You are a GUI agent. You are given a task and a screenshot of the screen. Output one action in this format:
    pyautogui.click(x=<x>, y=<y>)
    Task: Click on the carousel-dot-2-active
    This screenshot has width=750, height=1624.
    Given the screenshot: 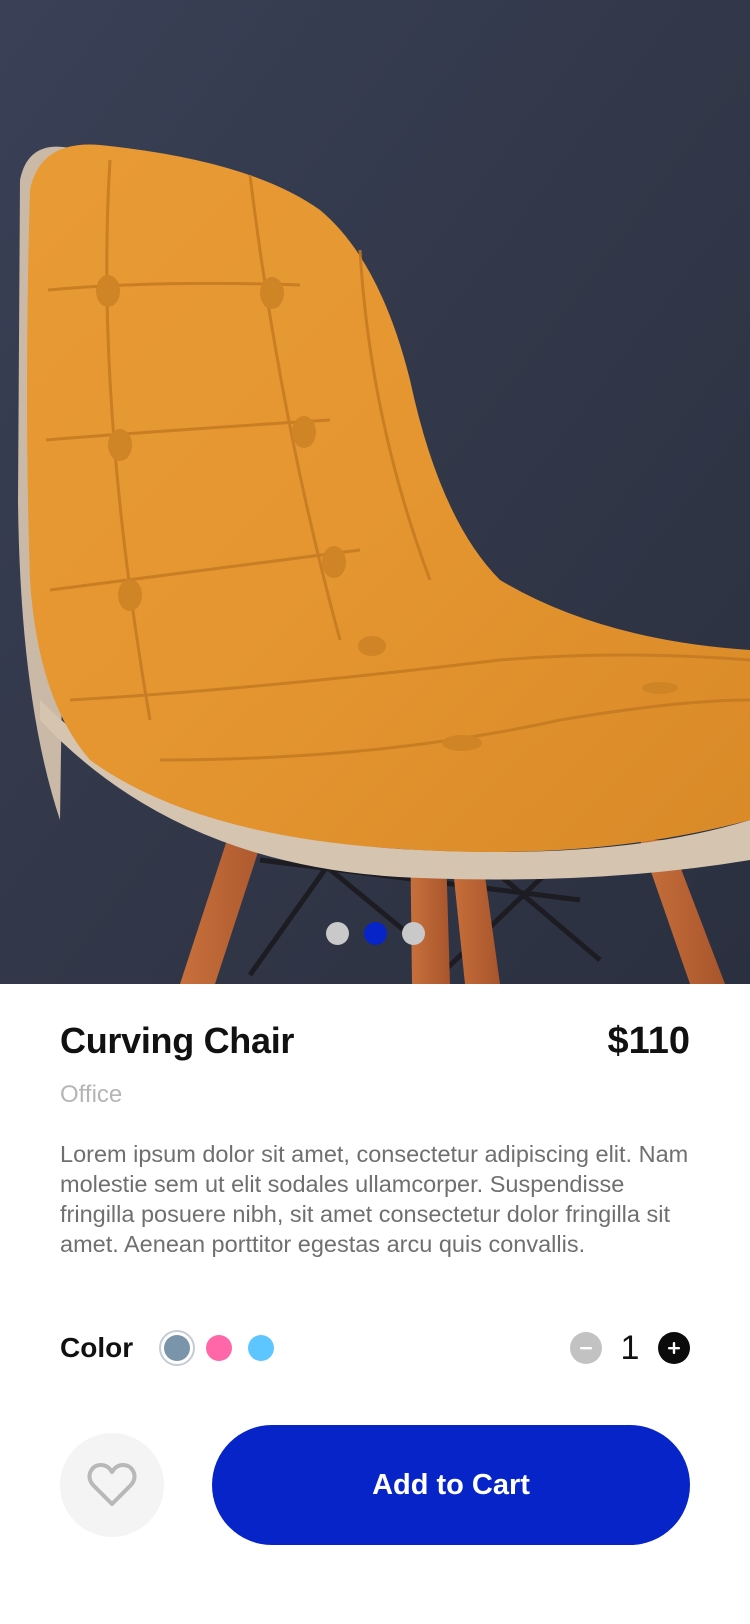 What is the action you would take?
    pyautogui.click(x=375, y=933)
    